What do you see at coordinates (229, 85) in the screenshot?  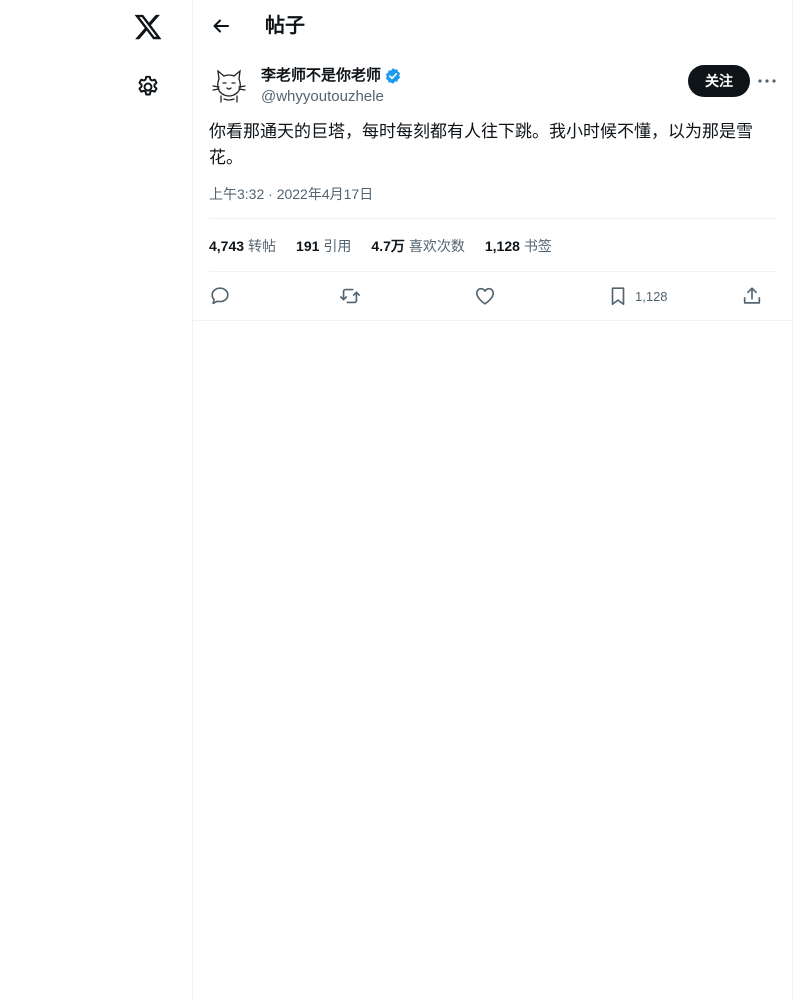 I see `avatar` at bounding box center [229, 85].